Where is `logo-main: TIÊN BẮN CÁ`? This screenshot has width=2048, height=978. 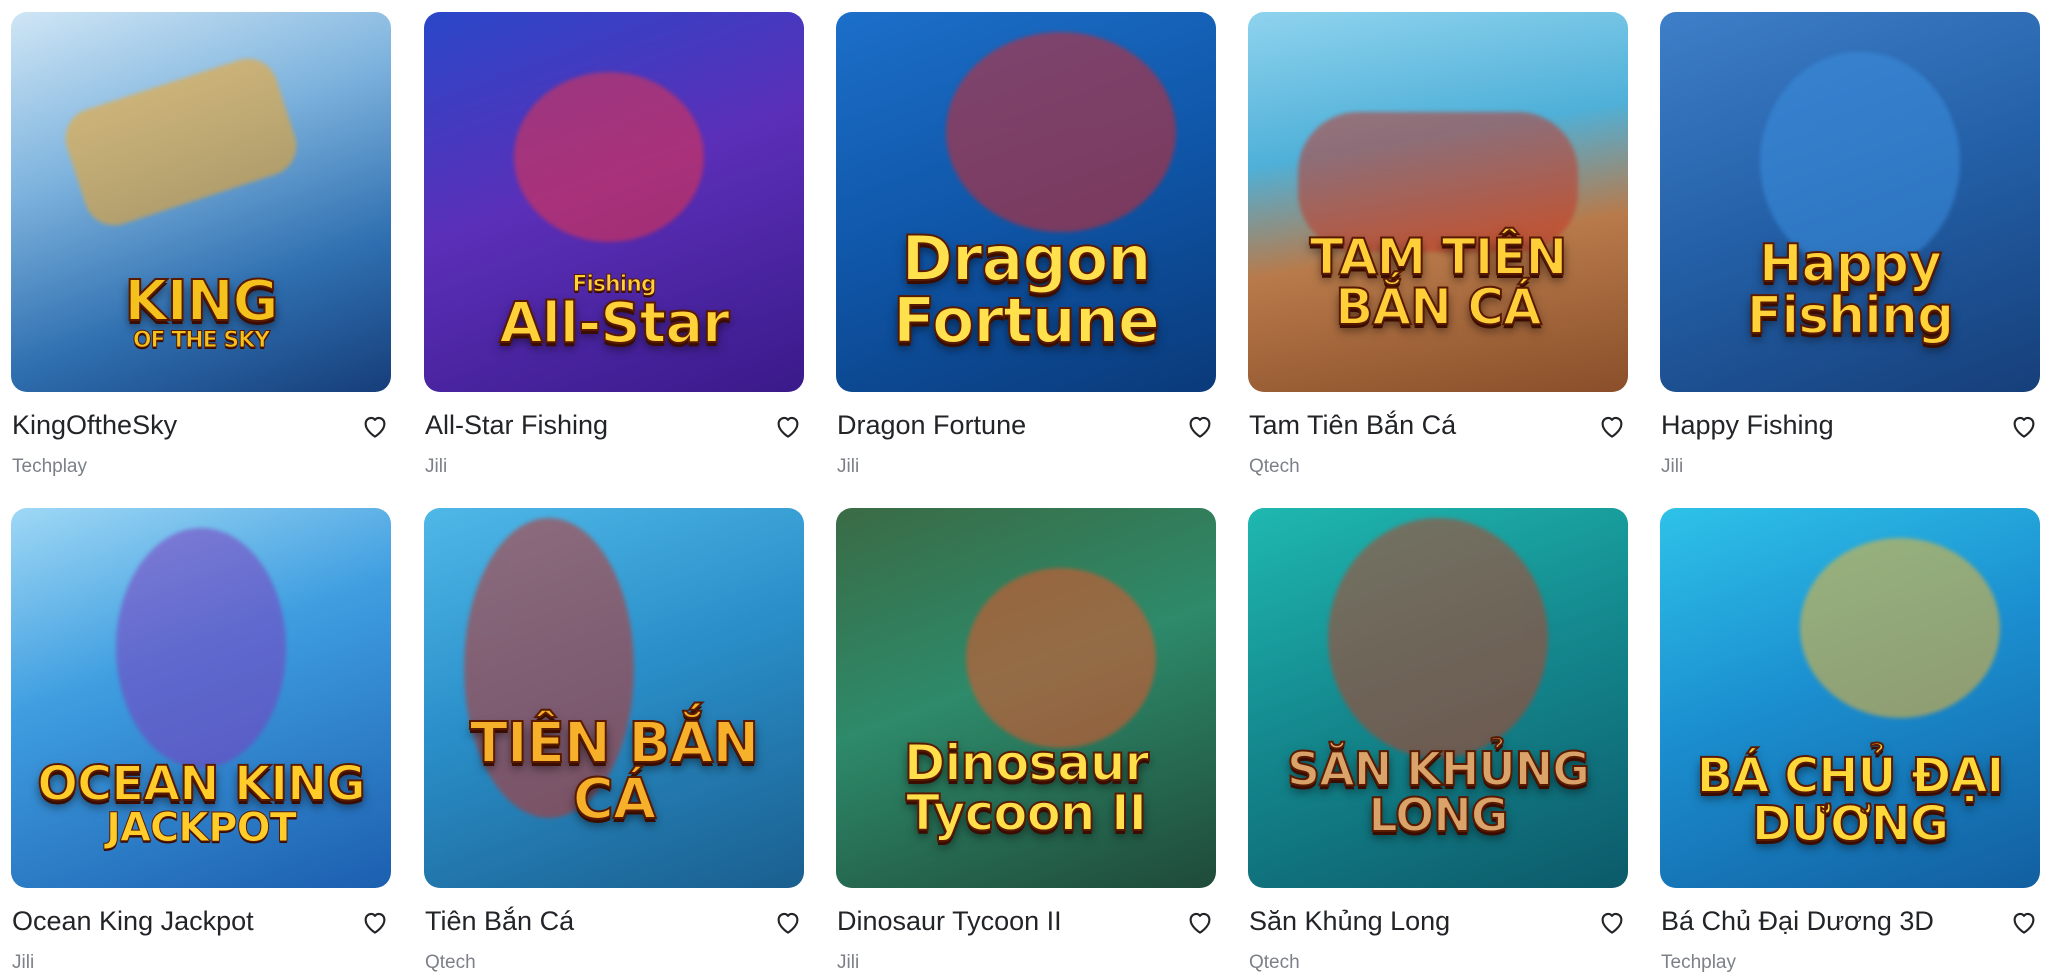
logo-main: TIÊN BẮN CÁ is located at coordinates (615, 771).